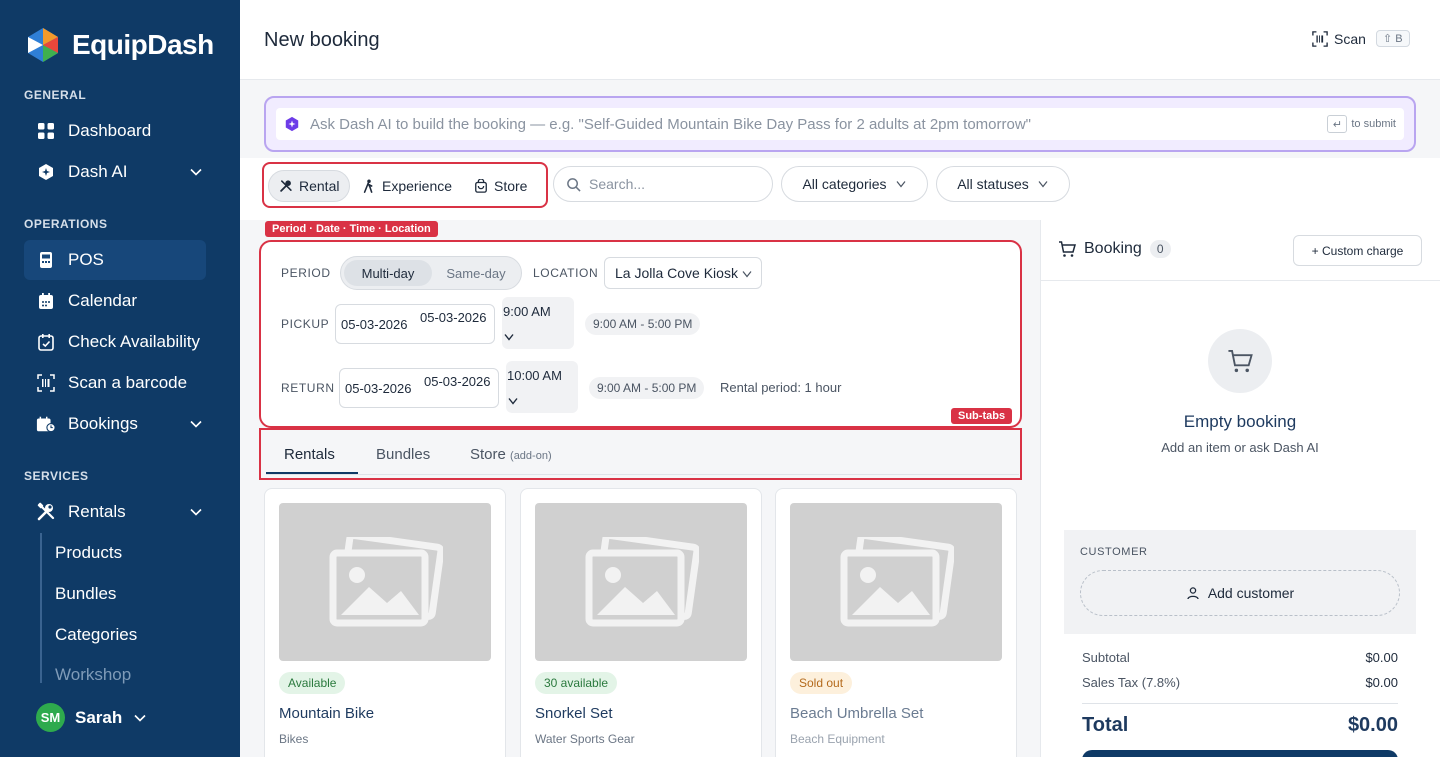 This screenshot has width=1440, height=757. Describe the element at coordinates (457, 381) in the screenshot. I see `return-date-value: 05-03-2026` at that location.